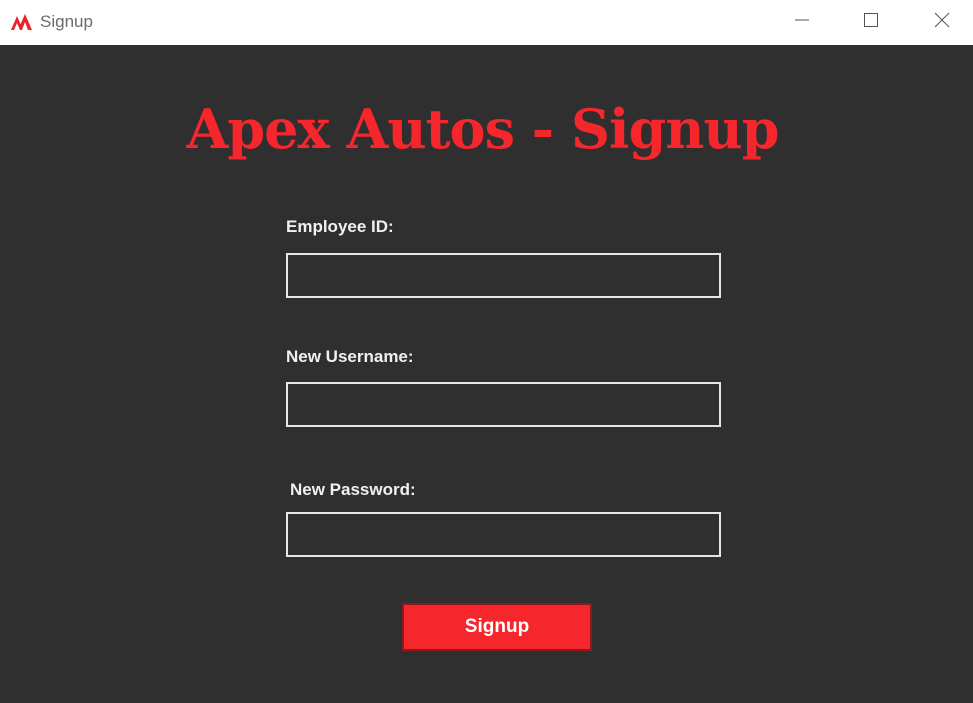  Describe the element at coordinates (497, 627) in the screenshot. I see `signup-button: Signup` at that location.